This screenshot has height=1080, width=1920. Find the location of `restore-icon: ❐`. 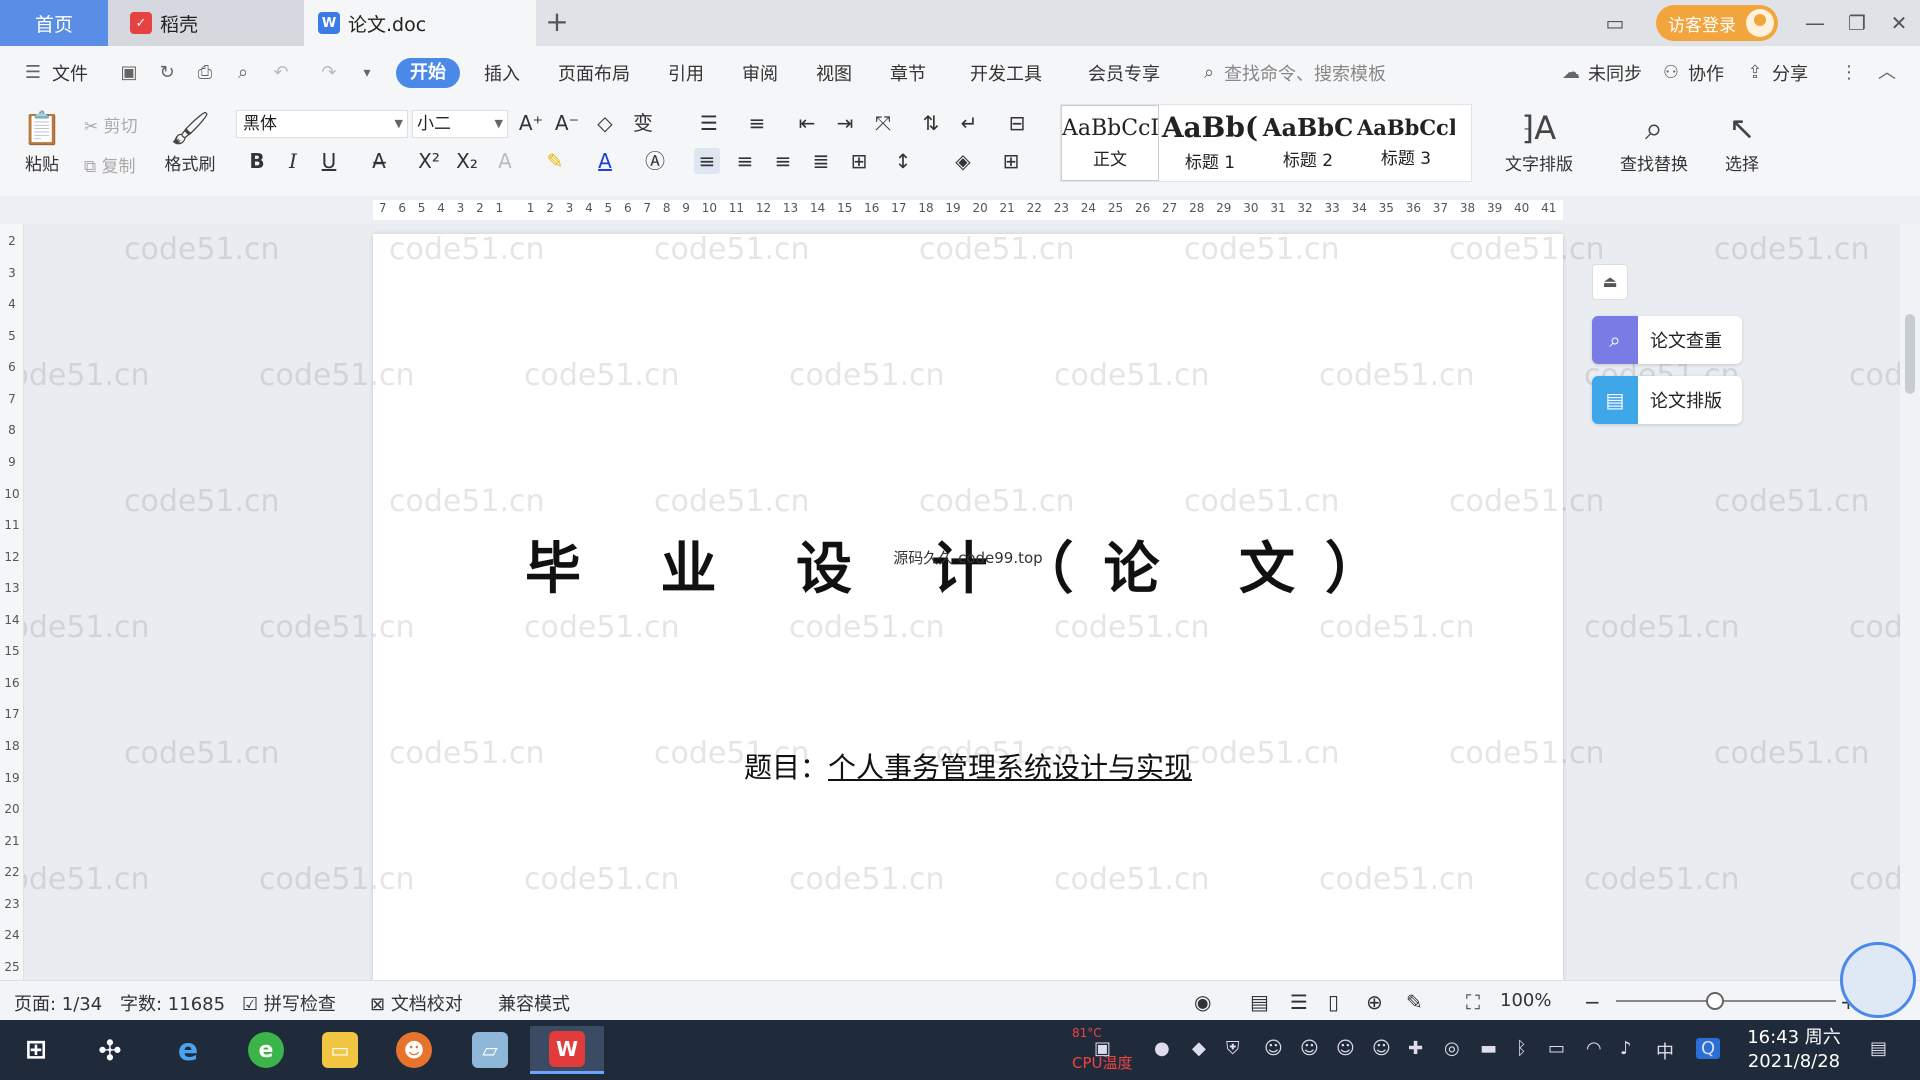

restore-icon: ❐ is located at coordinates (1857, 23).